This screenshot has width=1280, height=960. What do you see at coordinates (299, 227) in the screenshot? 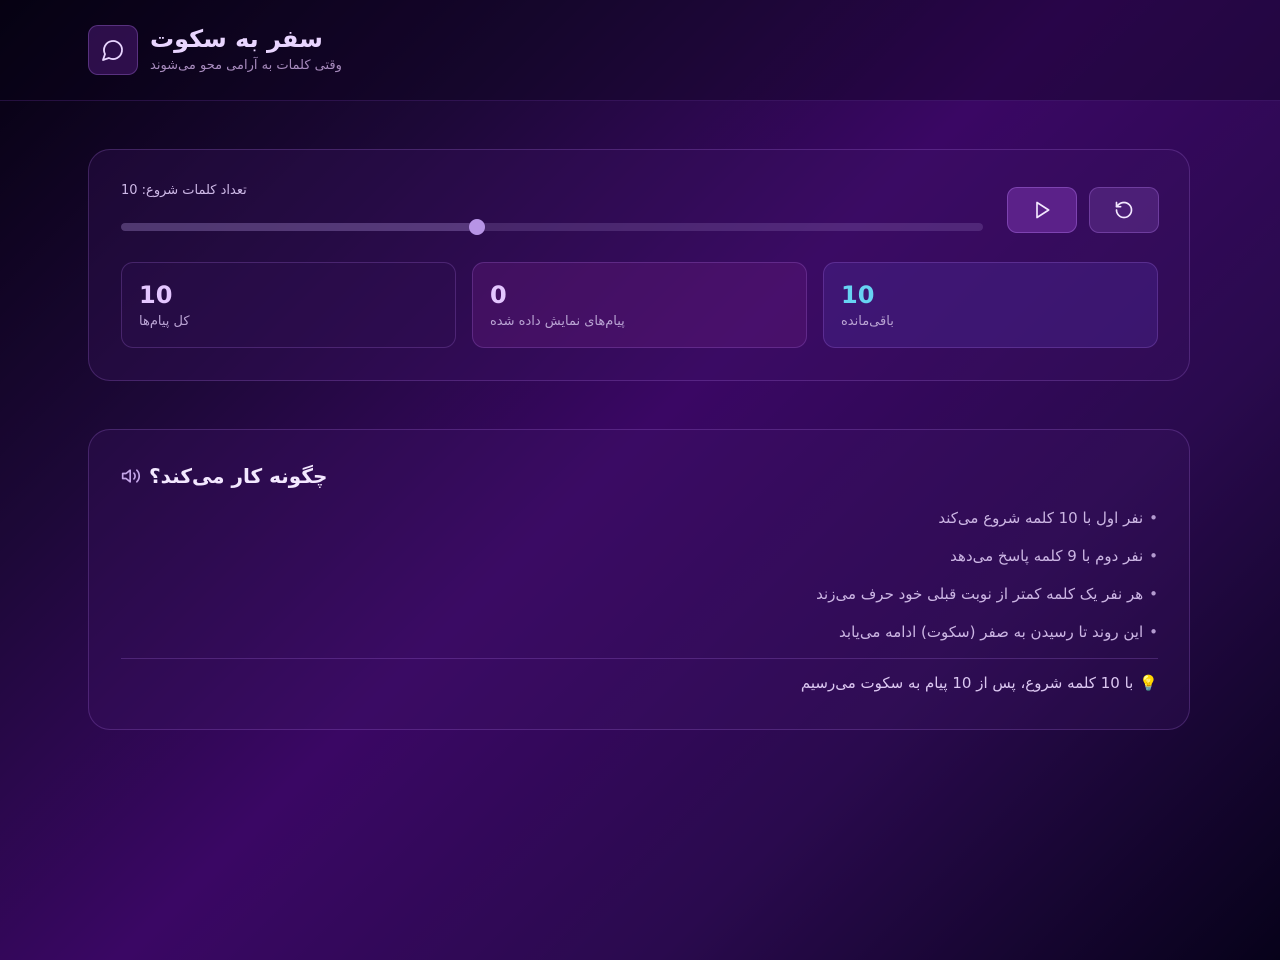
I see `slider-fill` at bounding box center [299, 227].